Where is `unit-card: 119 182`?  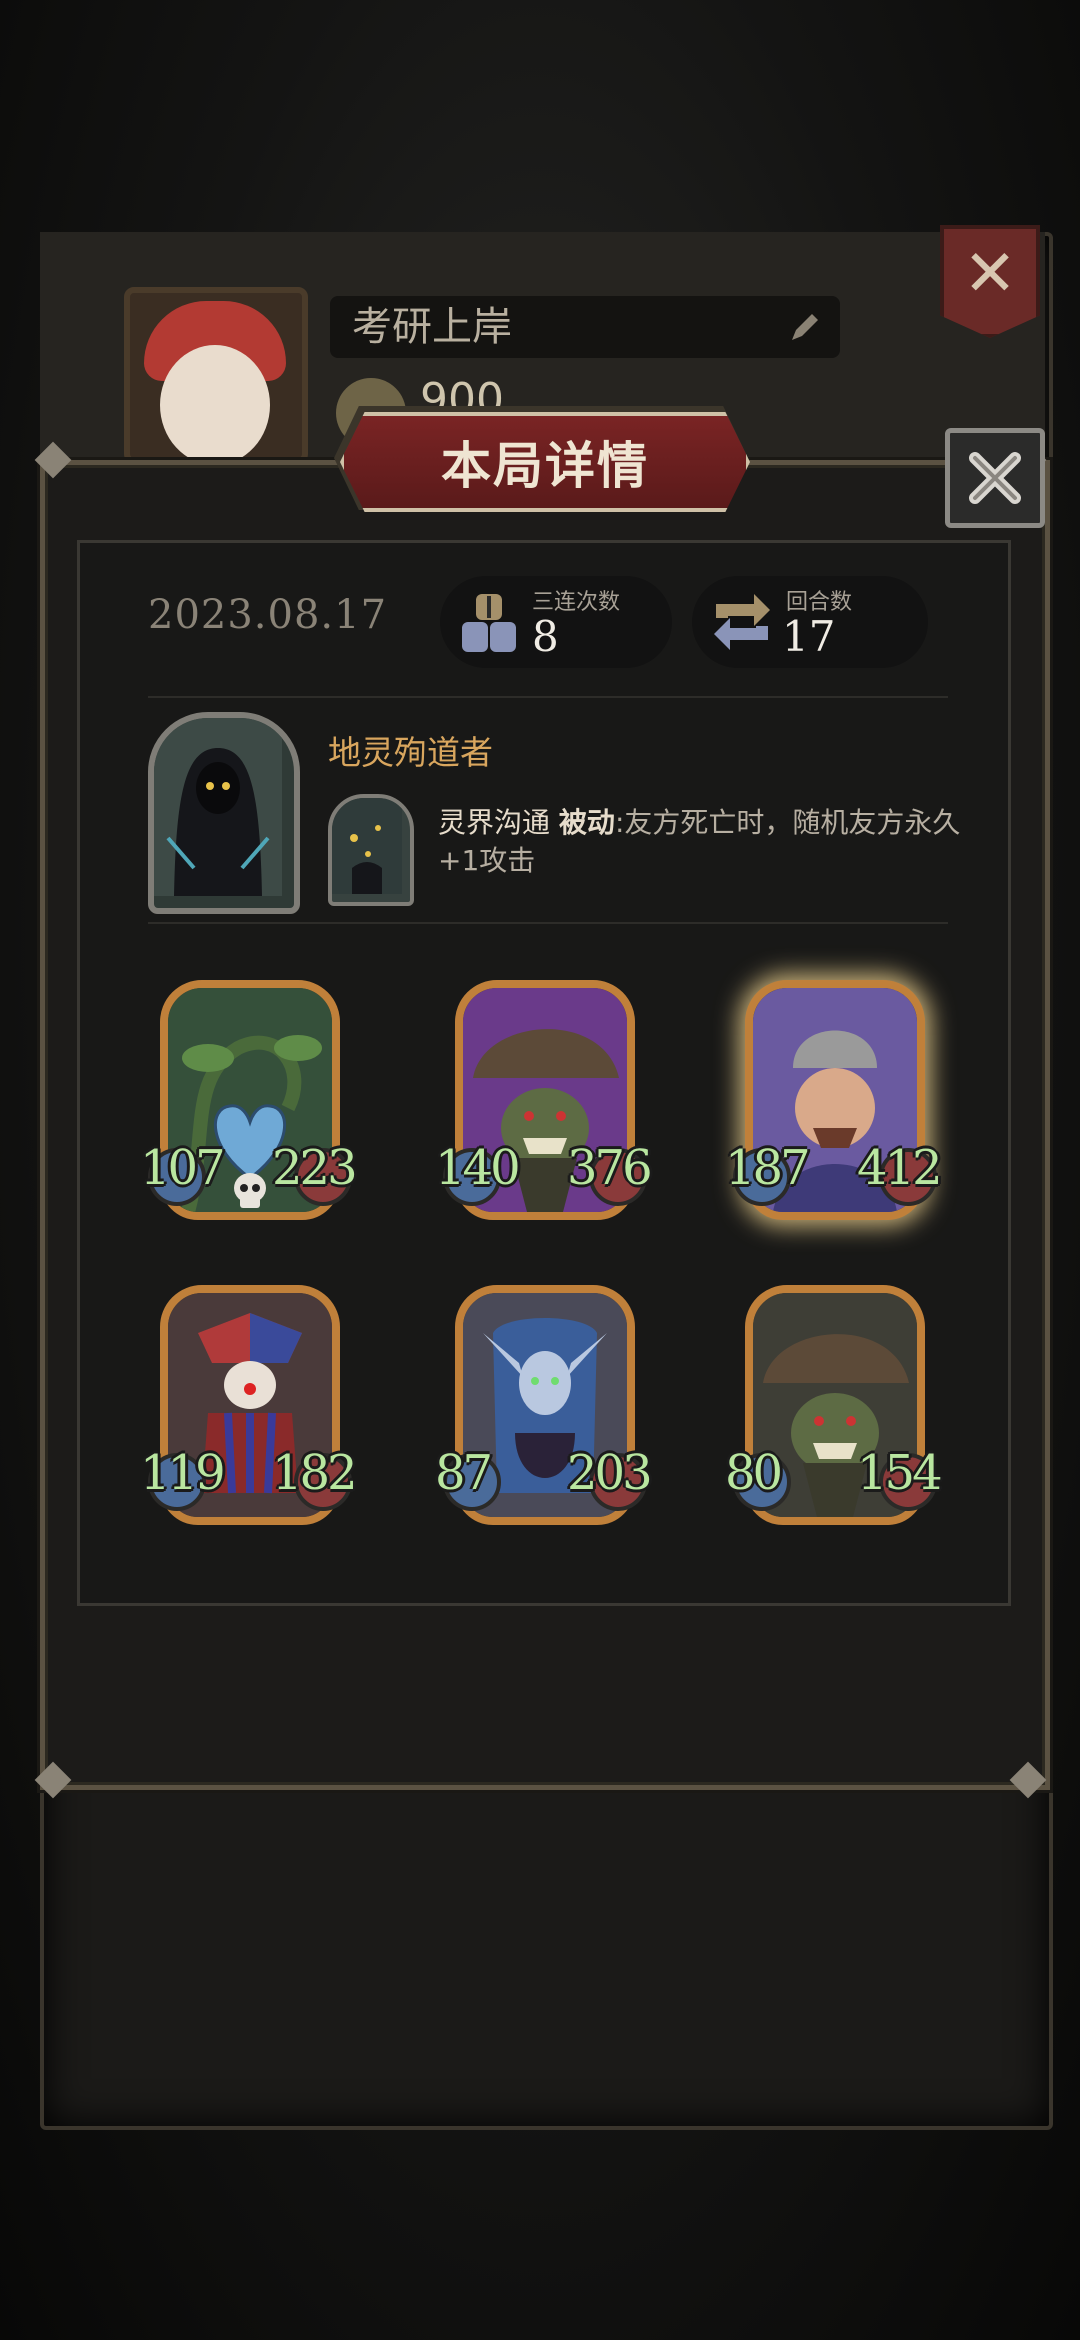
unit-card: 119 182 is located at coordinates (249, 1405).